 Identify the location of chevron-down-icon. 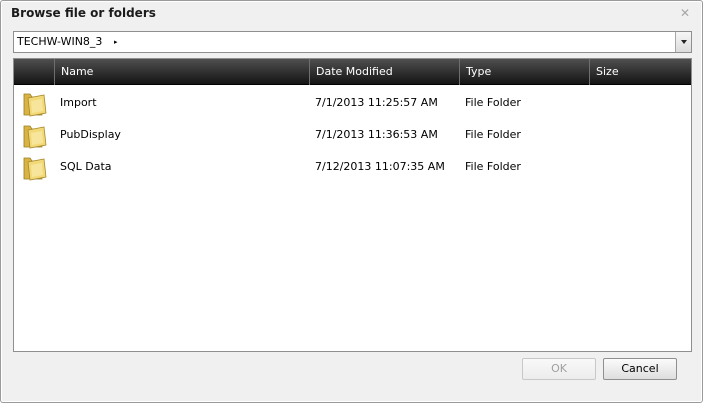
(683, 42).